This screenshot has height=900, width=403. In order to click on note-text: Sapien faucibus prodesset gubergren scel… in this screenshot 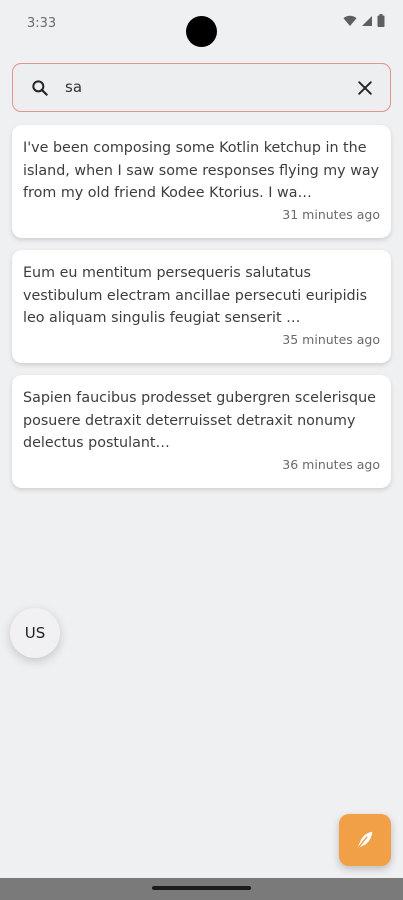, I will do `click(199, 420)`.